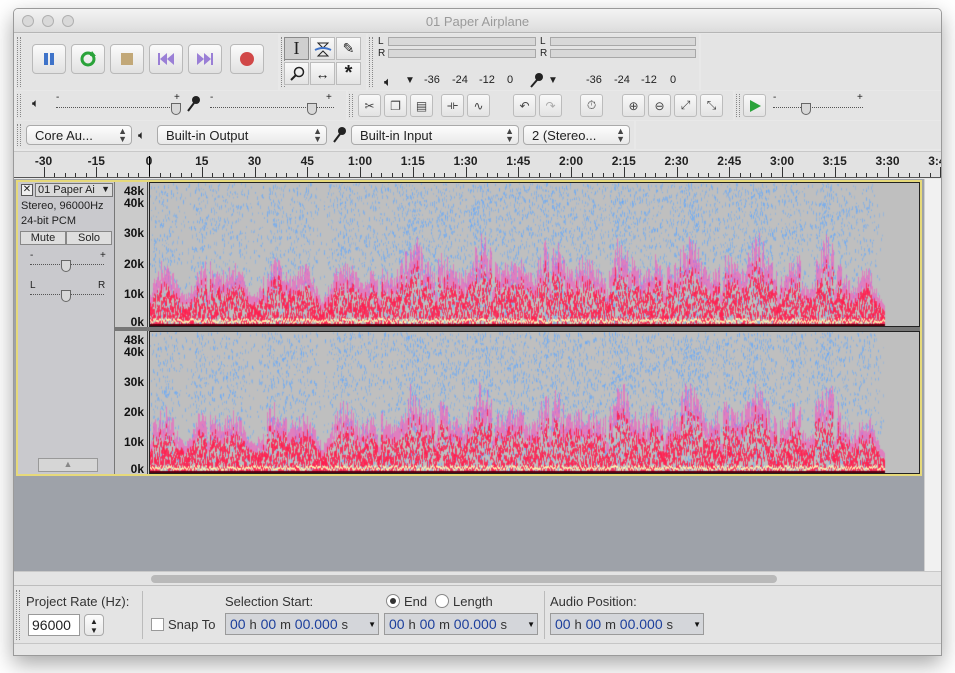  Describe the element at coordinates (641, 624) in the screenshot. I see `seconds-value: 00.000` at that location.